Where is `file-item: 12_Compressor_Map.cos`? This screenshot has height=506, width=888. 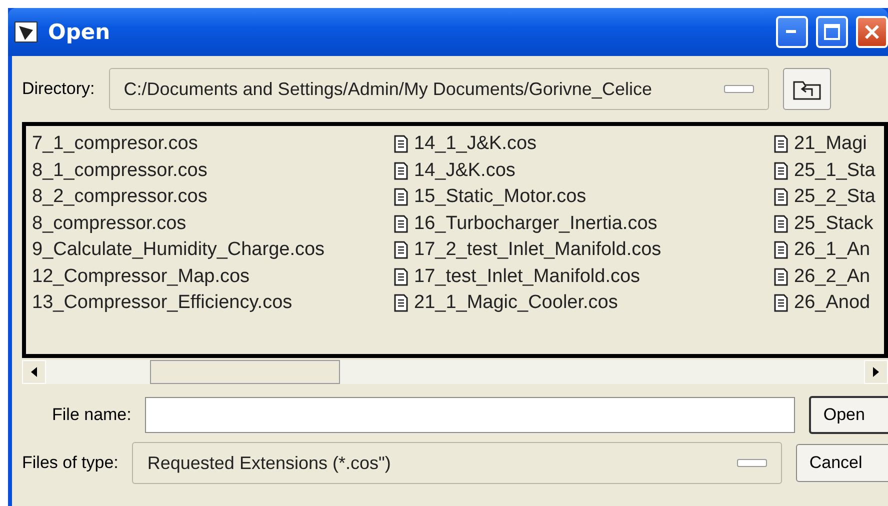 file-item: 12_Compressor_Map.cos is located at coordinates (141, 277).